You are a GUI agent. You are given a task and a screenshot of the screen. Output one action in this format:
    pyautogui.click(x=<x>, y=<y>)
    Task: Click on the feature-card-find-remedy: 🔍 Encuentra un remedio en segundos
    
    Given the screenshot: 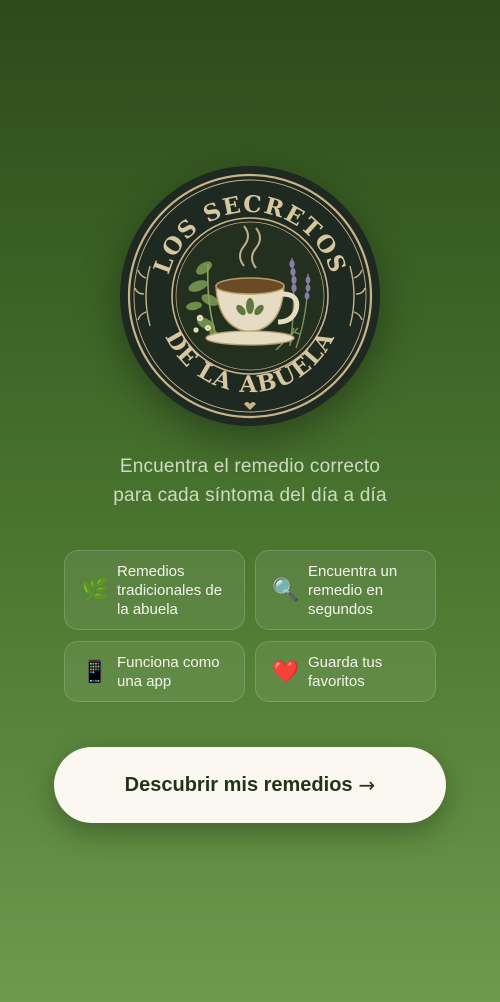 What is the action you would take?
    pyautogui.click(x=345, y=590)
    